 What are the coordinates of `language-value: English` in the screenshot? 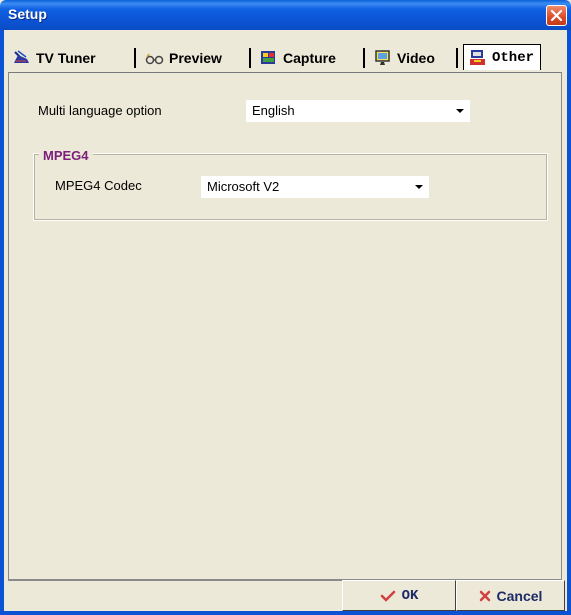 It's located at (273, 110).